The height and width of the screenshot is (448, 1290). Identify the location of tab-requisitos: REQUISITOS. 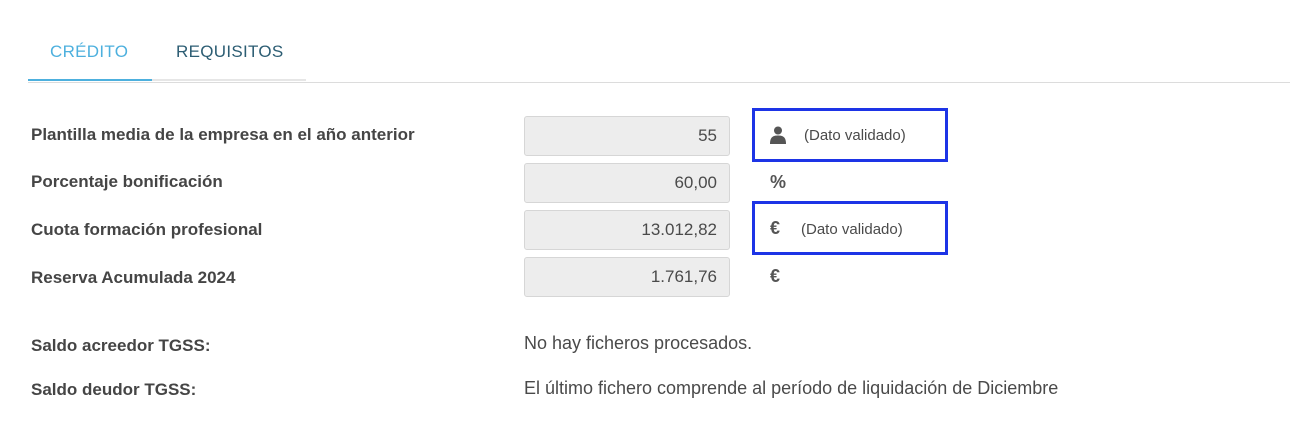
(230, 52).